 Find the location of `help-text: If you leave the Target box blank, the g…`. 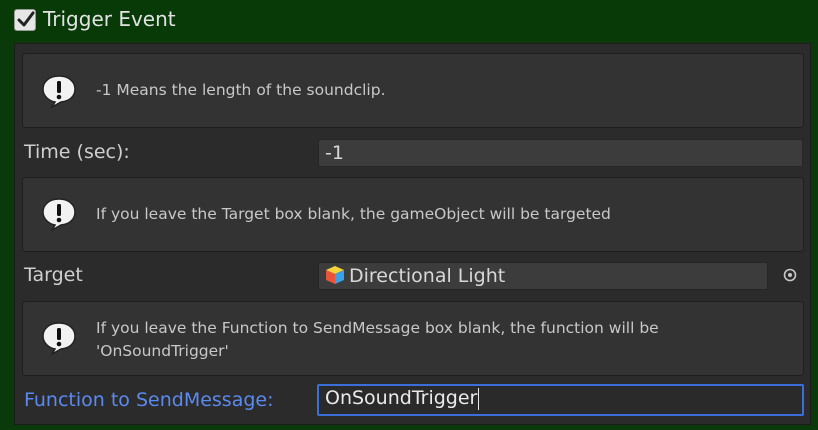

help-text: If you leave the Target box blank, the g… is located at coordinates (353, 214).